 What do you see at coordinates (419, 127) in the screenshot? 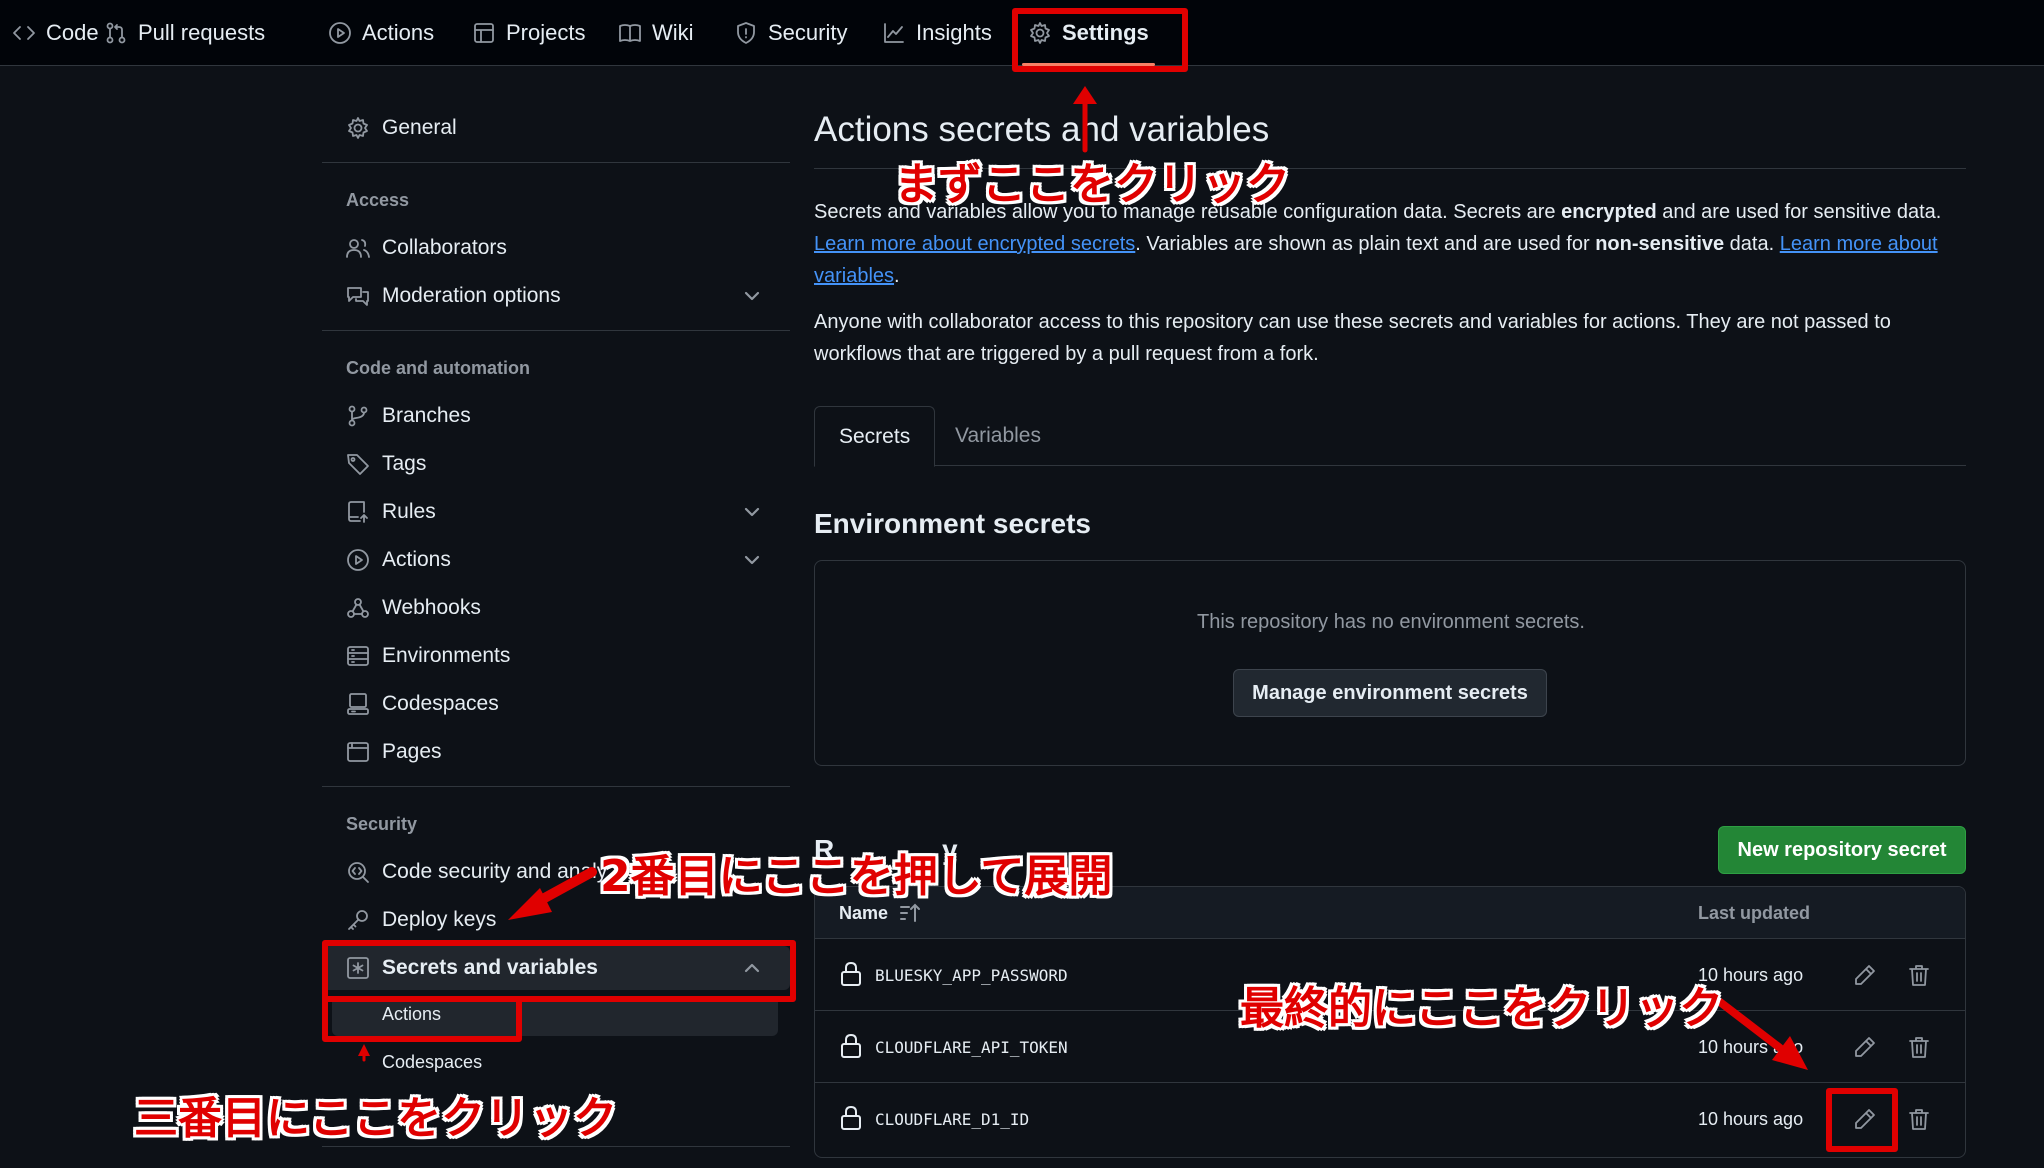
I see `sidebar-item-label: General` at bounding box center [419, 127].